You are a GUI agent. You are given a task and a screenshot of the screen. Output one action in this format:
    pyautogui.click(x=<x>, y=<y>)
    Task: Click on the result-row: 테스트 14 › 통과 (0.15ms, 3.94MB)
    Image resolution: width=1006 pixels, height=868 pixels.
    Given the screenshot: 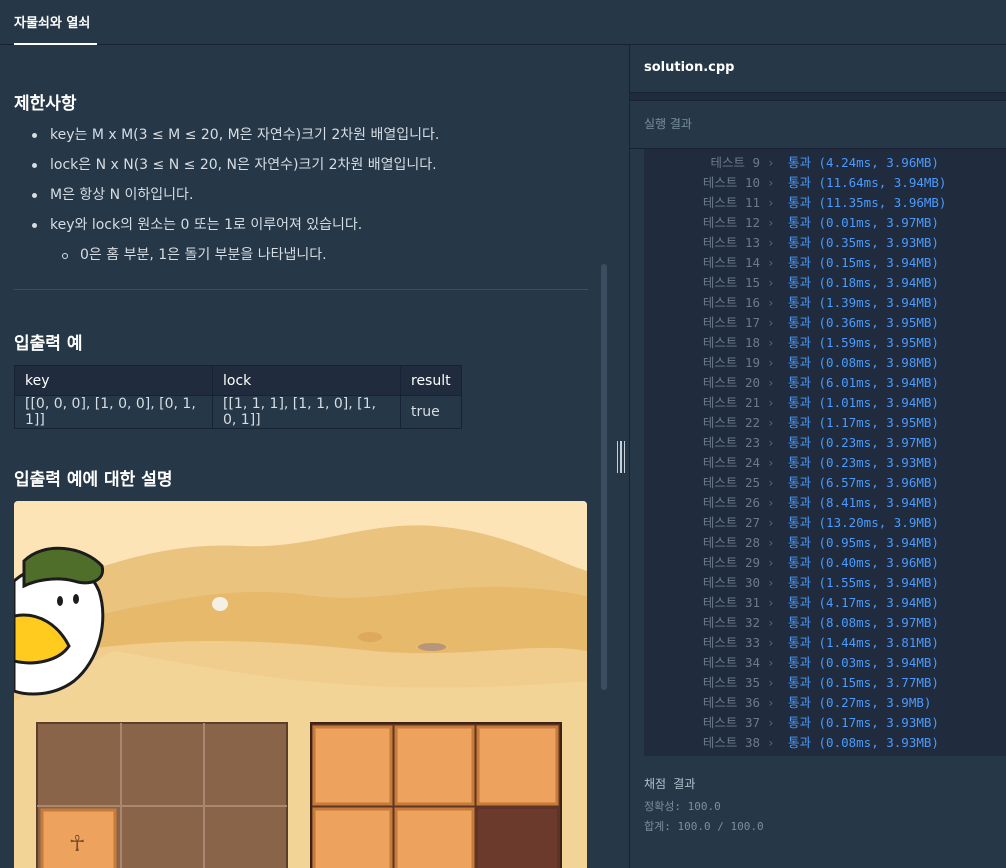 What is the action you would take?
    pyautogui.click(x=825, y=263)
    